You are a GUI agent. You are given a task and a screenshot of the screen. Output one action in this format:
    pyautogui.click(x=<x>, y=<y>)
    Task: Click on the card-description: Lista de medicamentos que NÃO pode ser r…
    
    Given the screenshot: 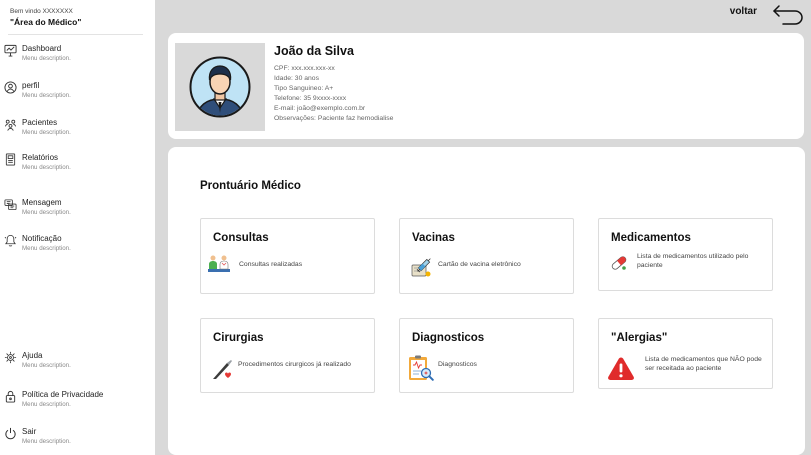 What is the action you would take?
    pyautogui.click(x=703, y=364)
    